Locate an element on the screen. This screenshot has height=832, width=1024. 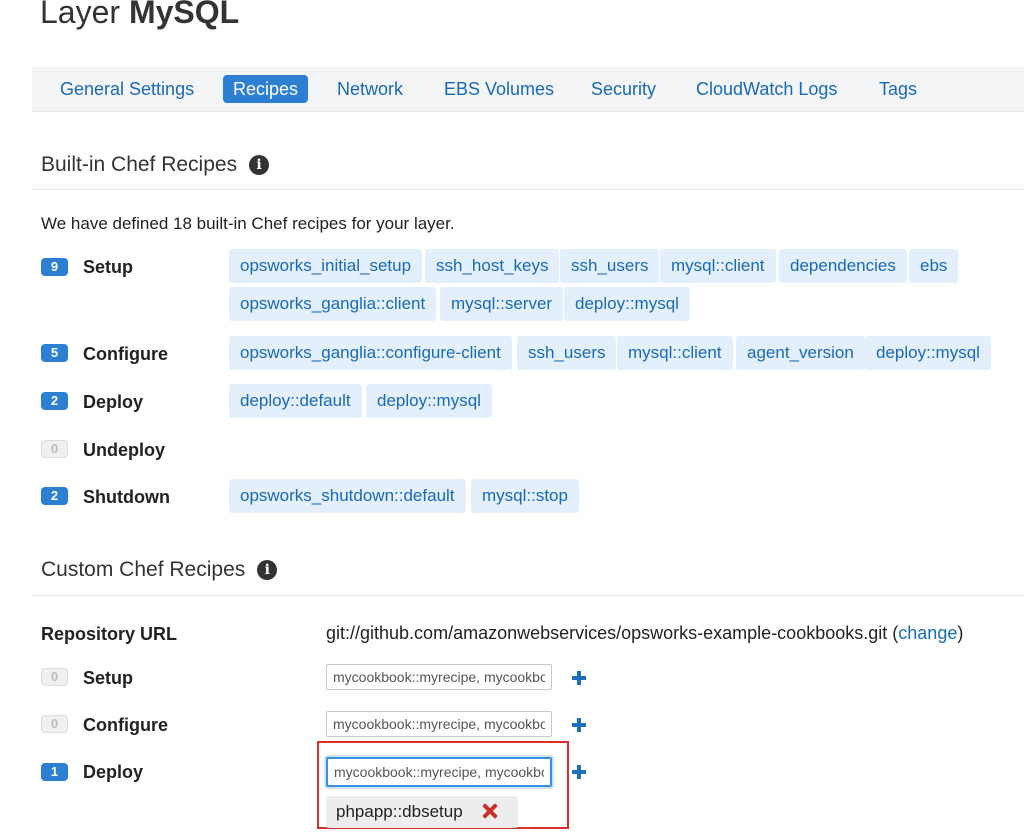
add-setup-recipe-plus-icon is located at coordinates (579, 678).